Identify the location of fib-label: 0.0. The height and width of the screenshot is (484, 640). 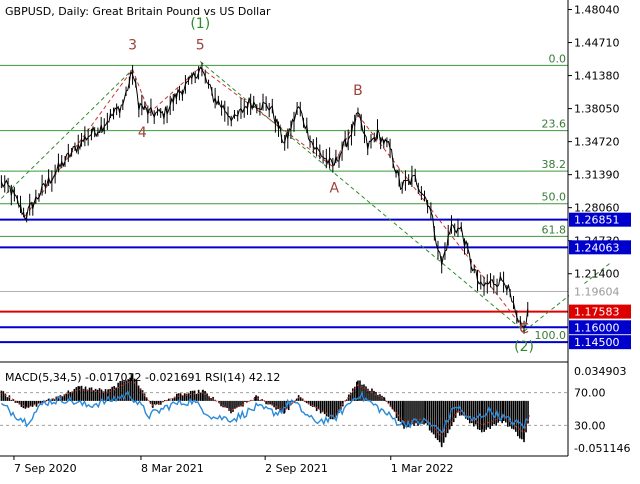
(558, 58).